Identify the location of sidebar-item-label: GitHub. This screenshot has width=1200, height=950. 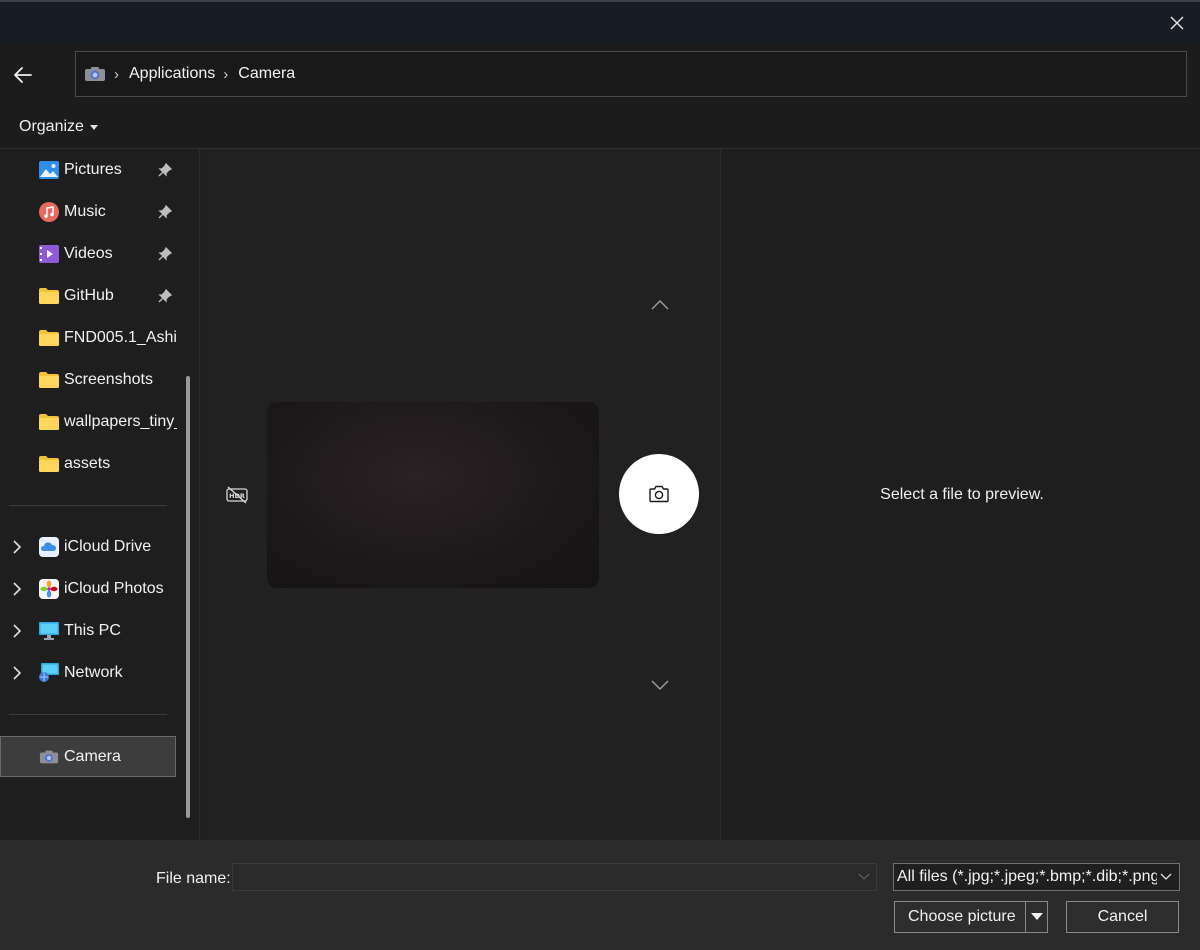
(89, 295).